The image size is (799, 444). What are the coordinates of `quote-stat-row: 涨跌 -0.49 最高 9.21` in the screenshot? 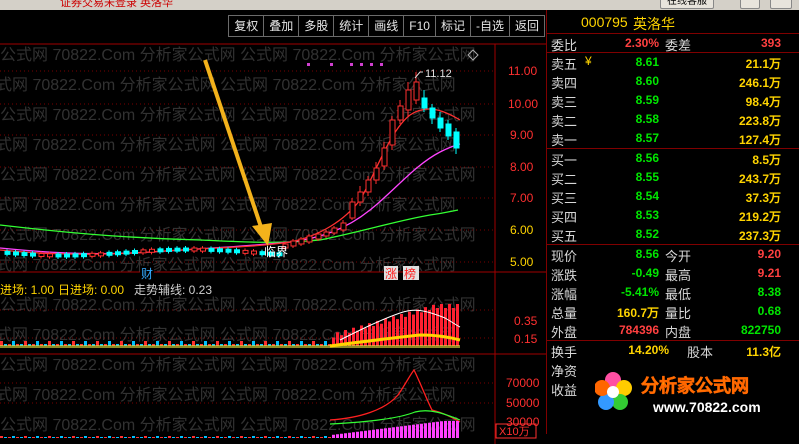 It's located at (673, 273).